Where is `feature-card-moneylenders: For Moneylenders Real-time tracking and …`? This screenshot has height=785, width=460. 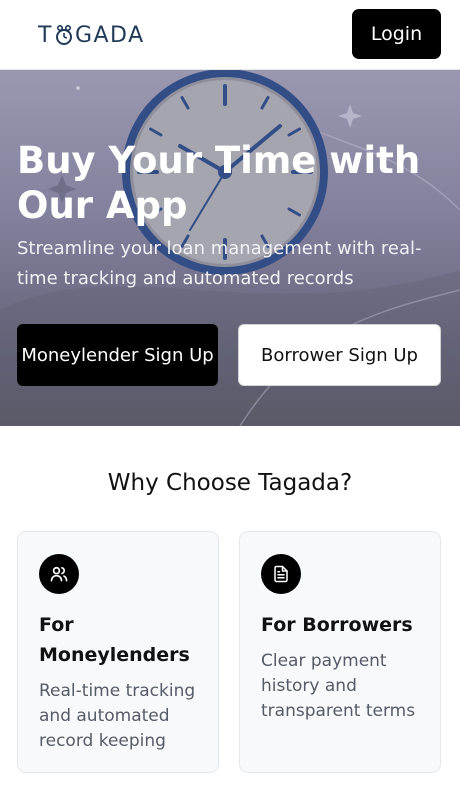
feature-card-moneylenders: For Moneylenders Real-time tracking and … is located at coordinates (118, 652).